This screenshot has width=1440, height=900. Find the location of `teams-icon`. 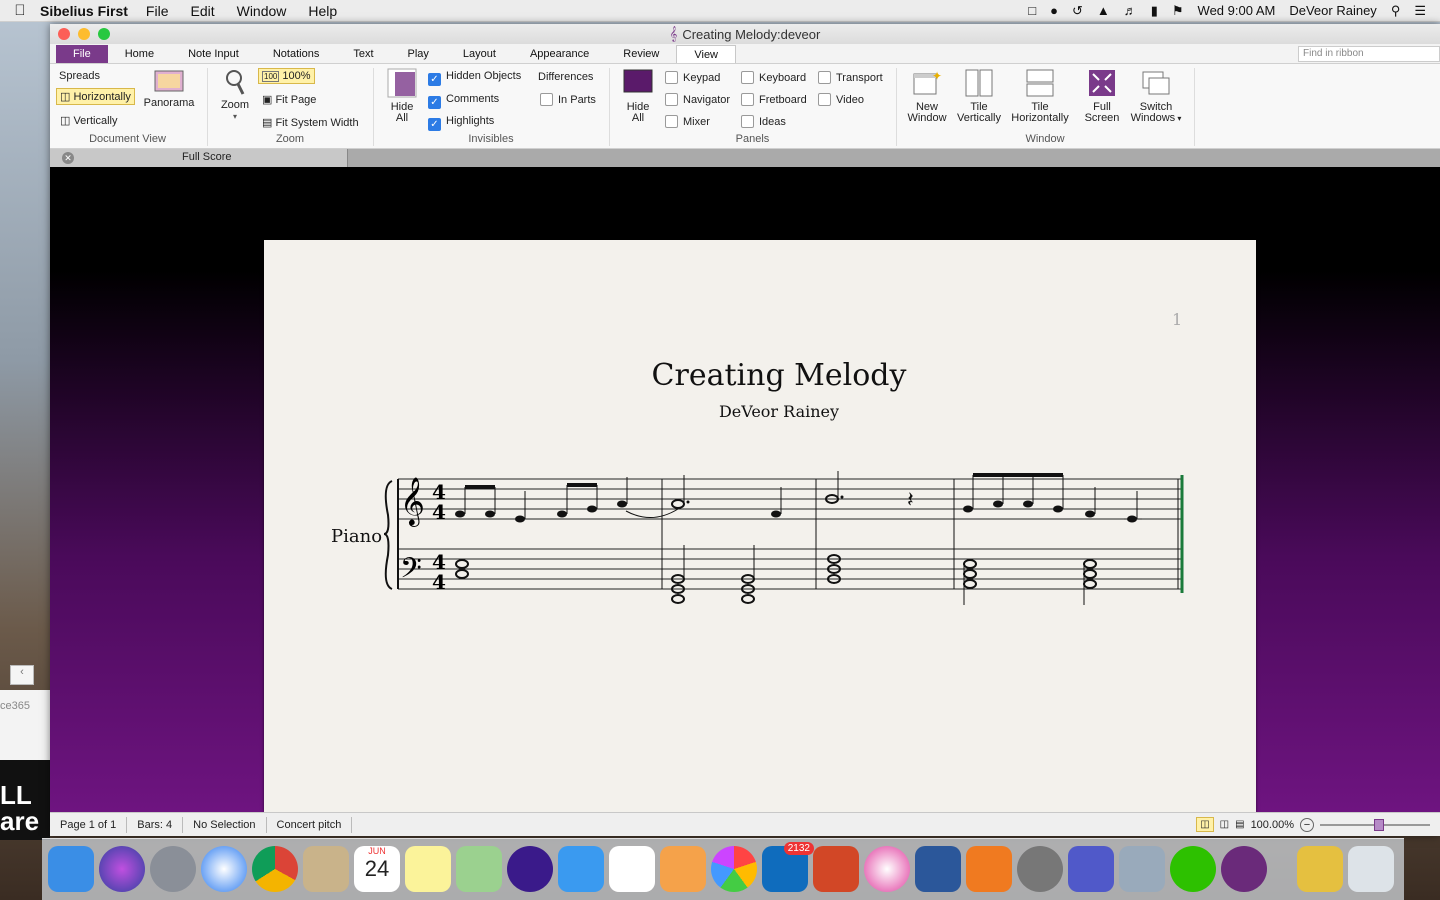

teams-icon is located at coordinates (1091, 869).